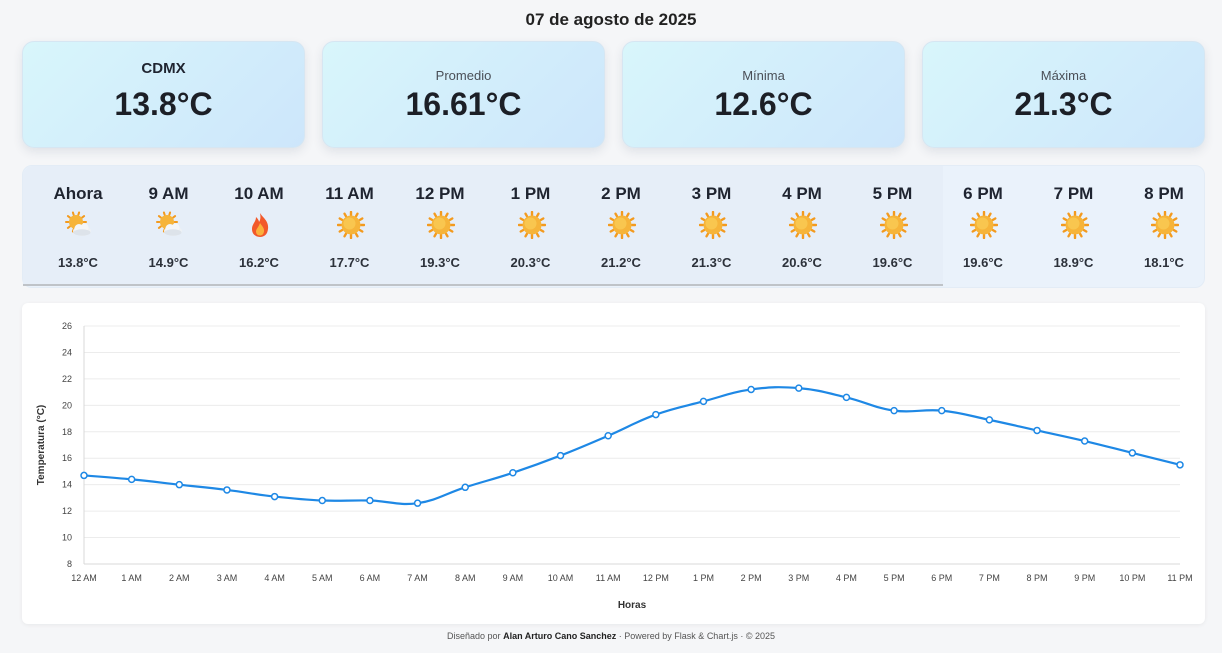  I want to click on hourly-item-hour: 6 PM, so click(983, 193).